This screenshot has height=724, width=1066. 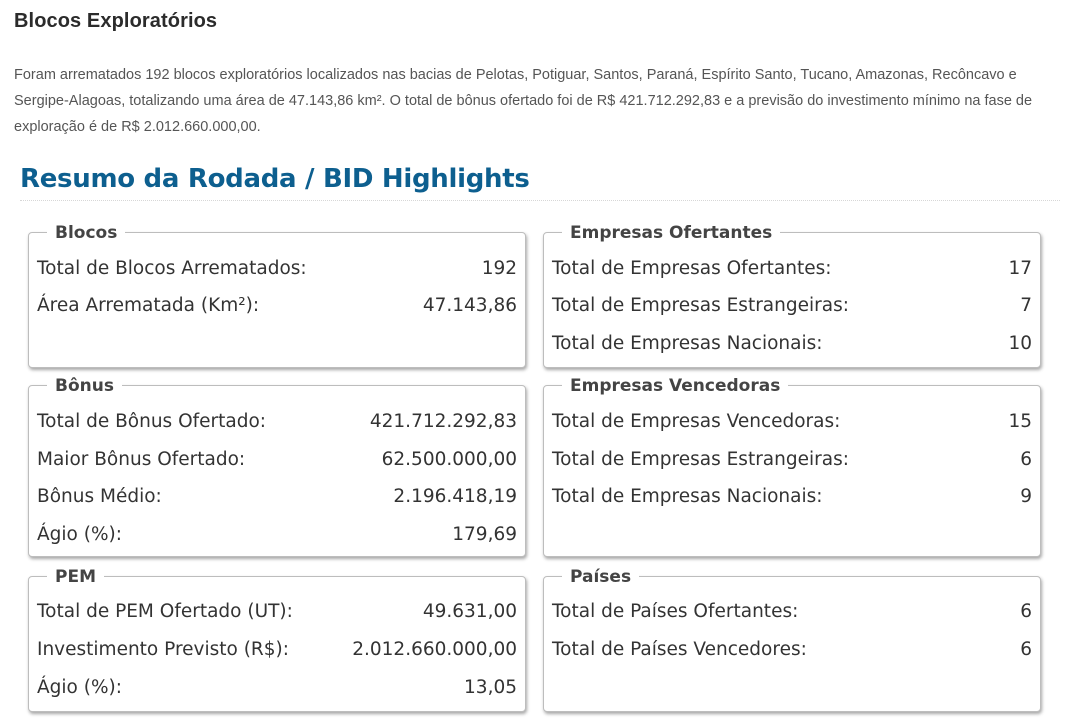 I want to click on stat-label: Investimento Previsto (R$):, so click(x=163, y=649).